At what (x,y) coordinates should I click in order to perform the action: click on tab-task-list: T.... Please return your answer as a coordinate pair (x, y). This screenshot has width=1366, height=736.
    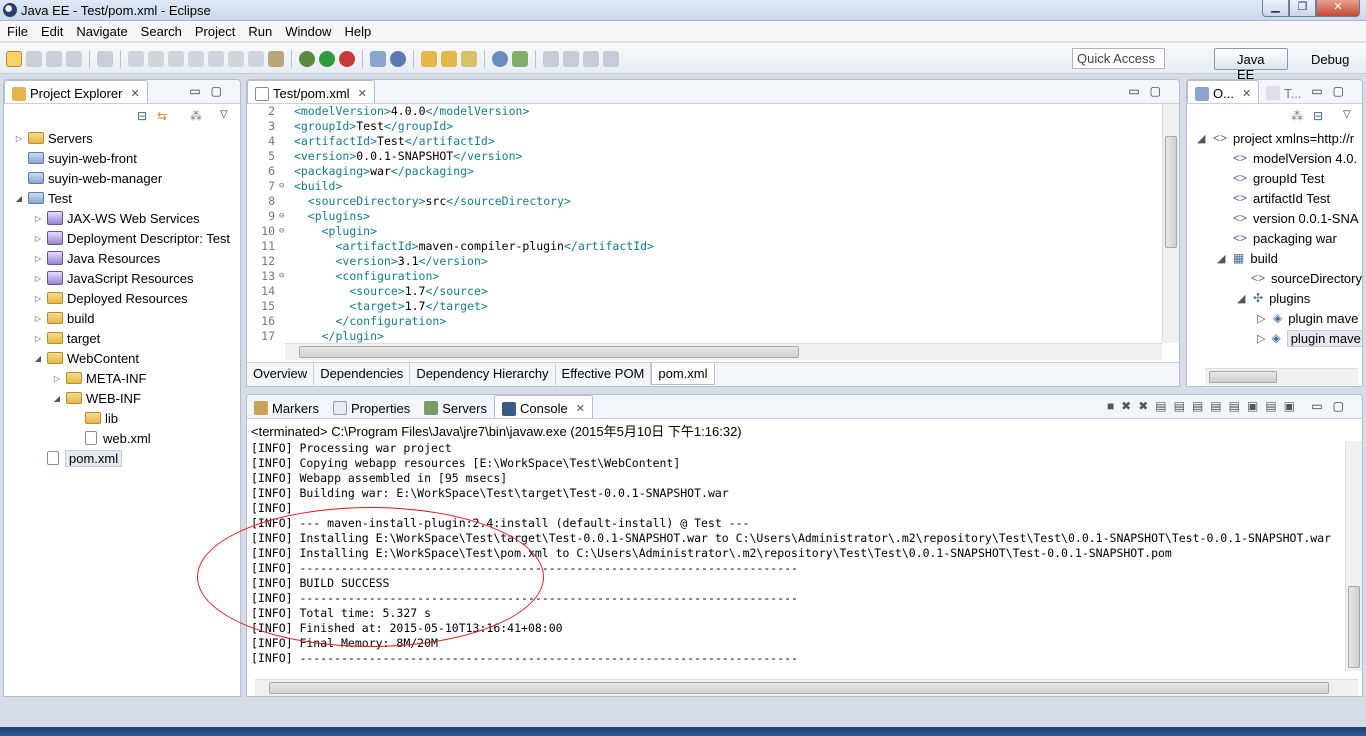
    Looking at the image, I should click on (1283, 91).